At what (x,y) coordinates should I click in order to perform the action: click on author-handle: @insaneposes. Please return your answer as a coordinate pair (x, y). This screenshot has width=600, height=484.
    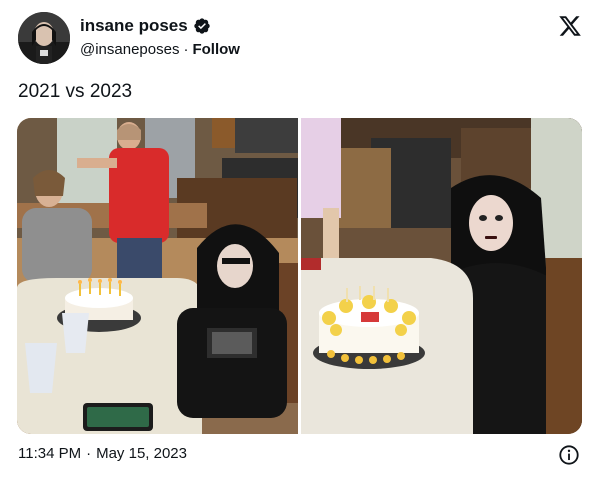
    Looking at the image, I should click on (129, 49).